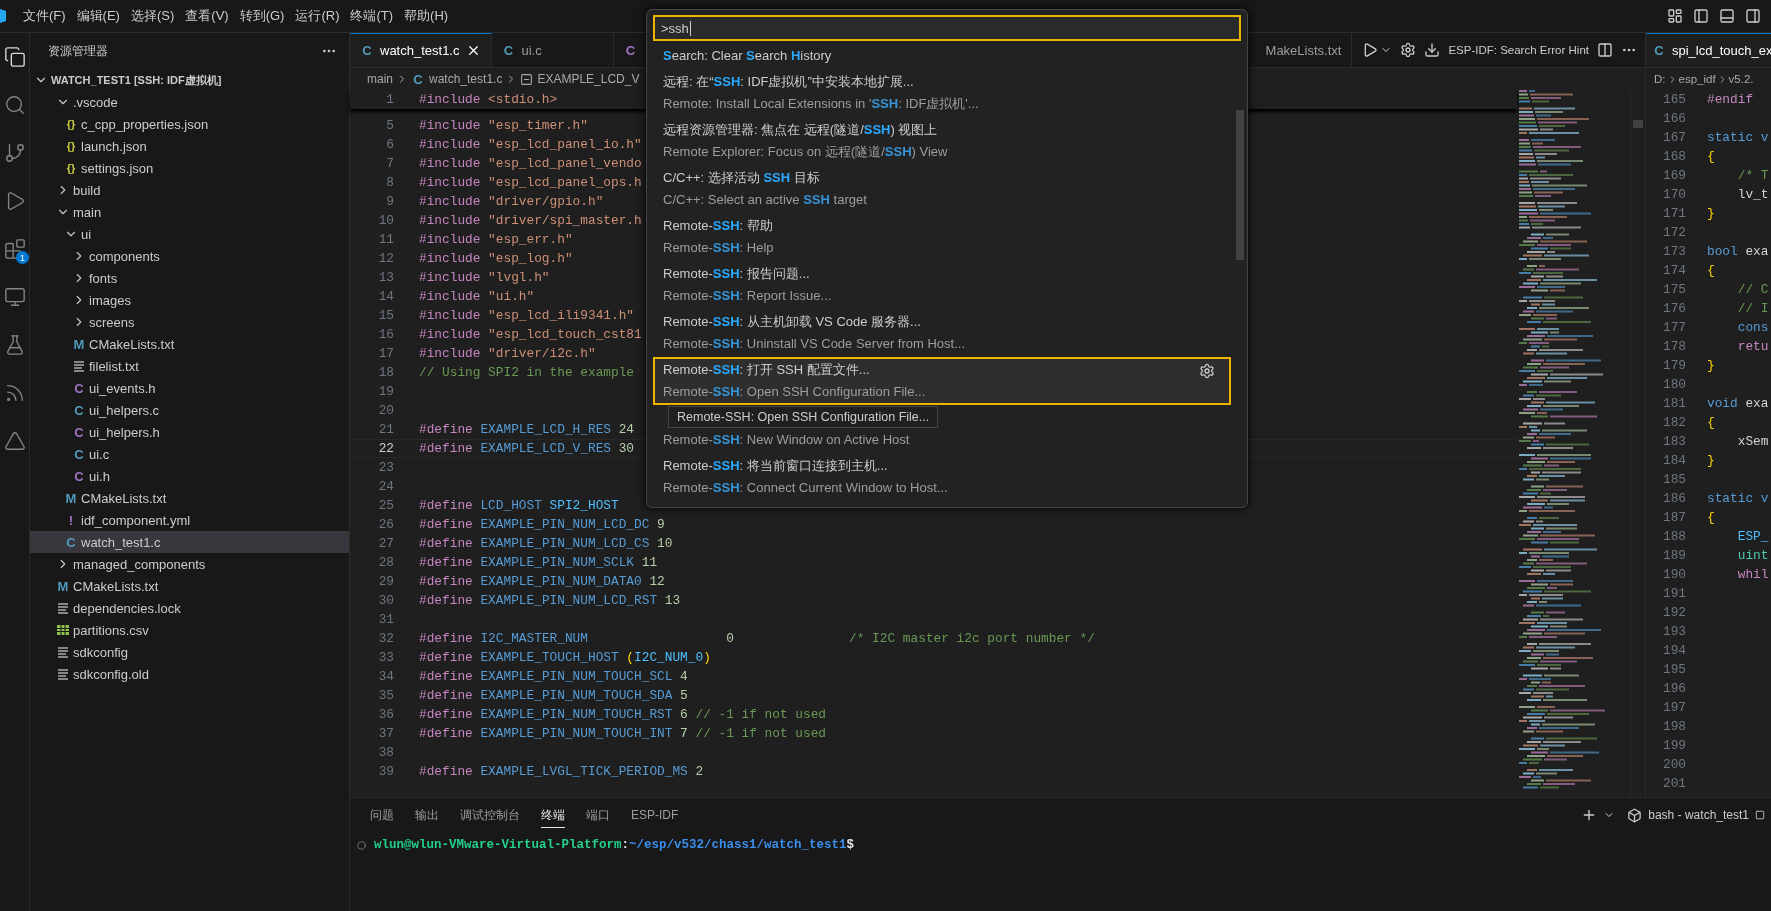 The width and height of the screenshot is (1771, 911). Describe the element at coordinates (189, 278) in the screenshot. I see `tree-item: fonts` at that location.